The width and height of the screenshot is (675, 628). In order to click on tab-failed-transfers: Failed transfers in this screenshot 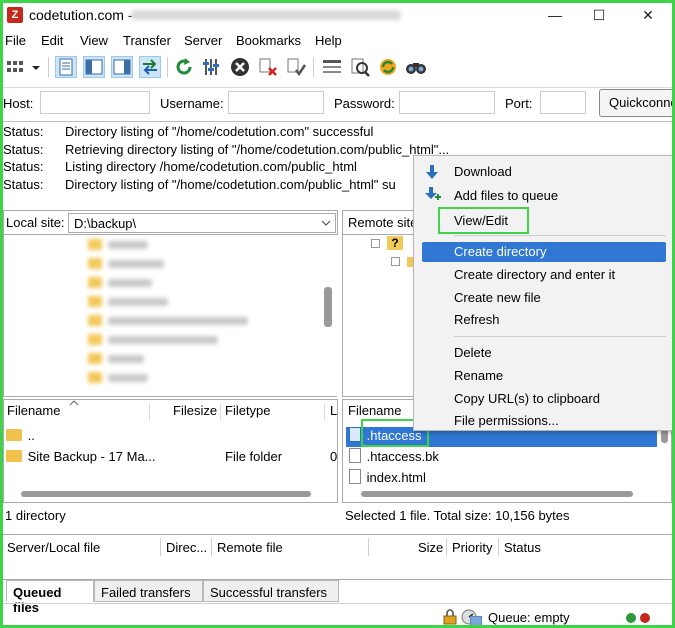, I will do `click(148, 591)`.